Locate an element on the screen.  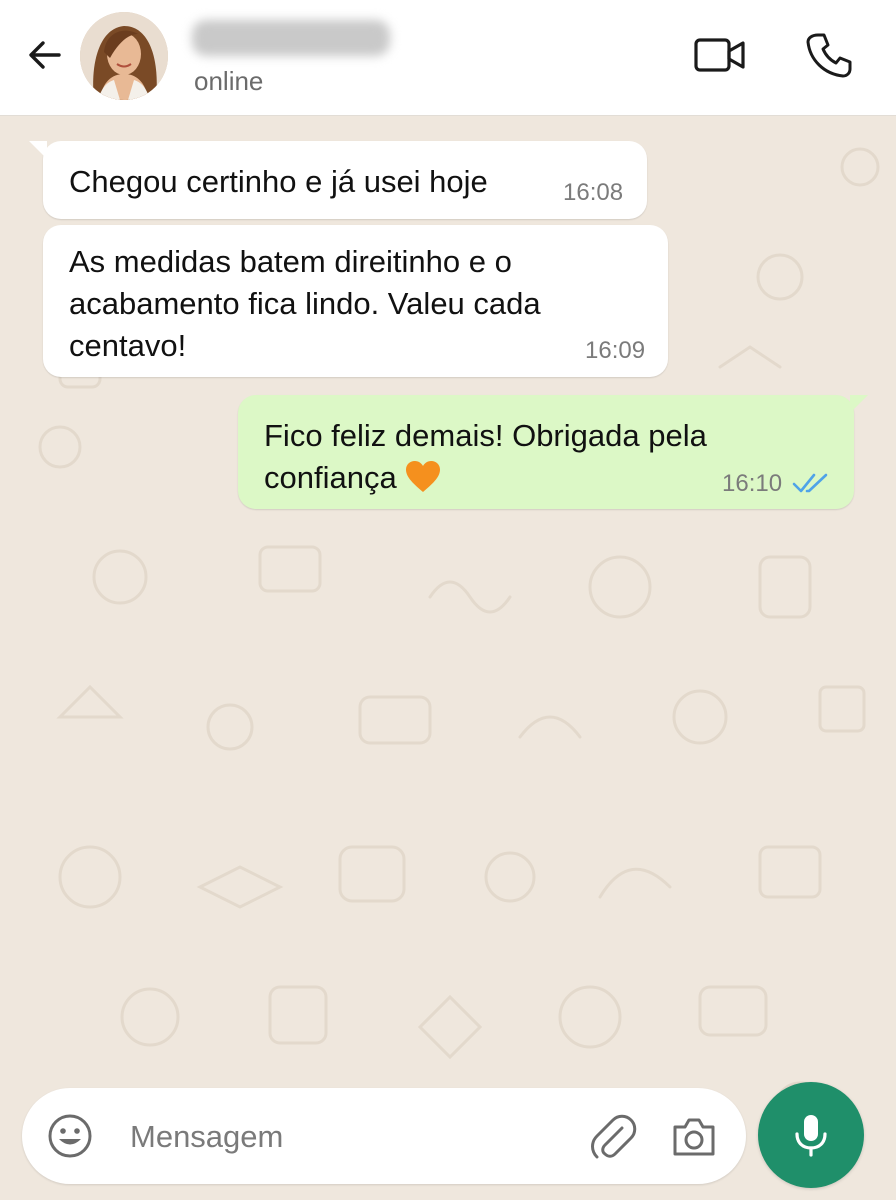
message-time: 16:10 is located at coordinates (752, 483).